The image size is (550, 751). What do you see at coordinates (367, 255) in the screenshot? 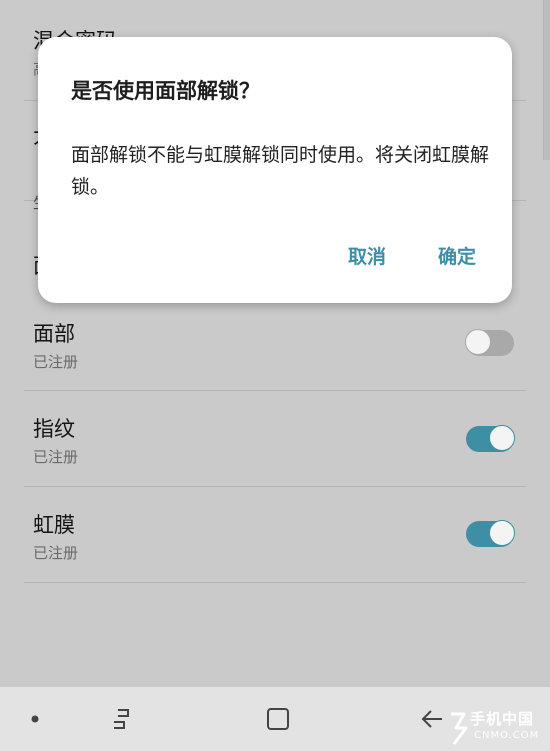
I see `cancel-button: 取消` at bounding box center [367, 255].